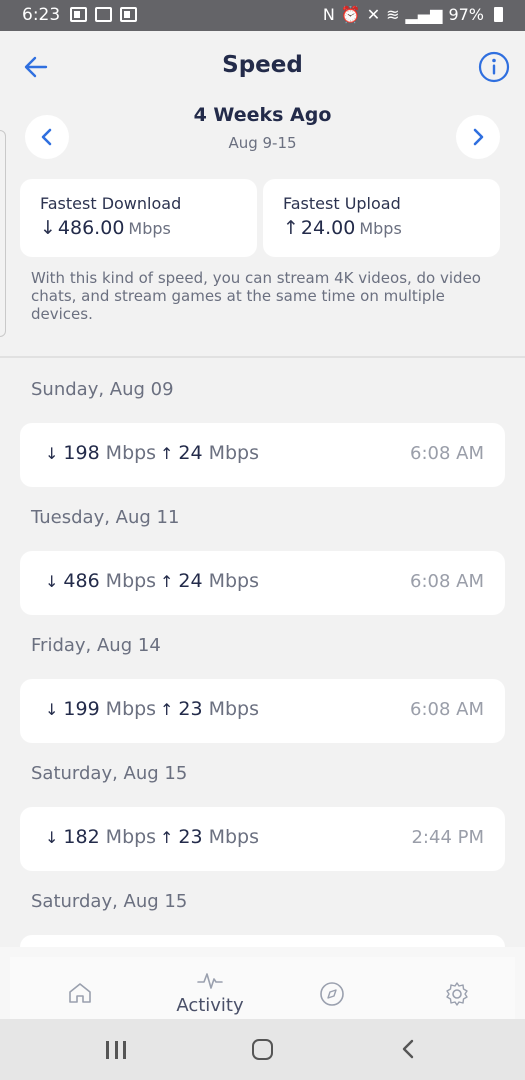 The image size is (525, 1080). I want to click on battery-percent: 97%, so click(466, 14).